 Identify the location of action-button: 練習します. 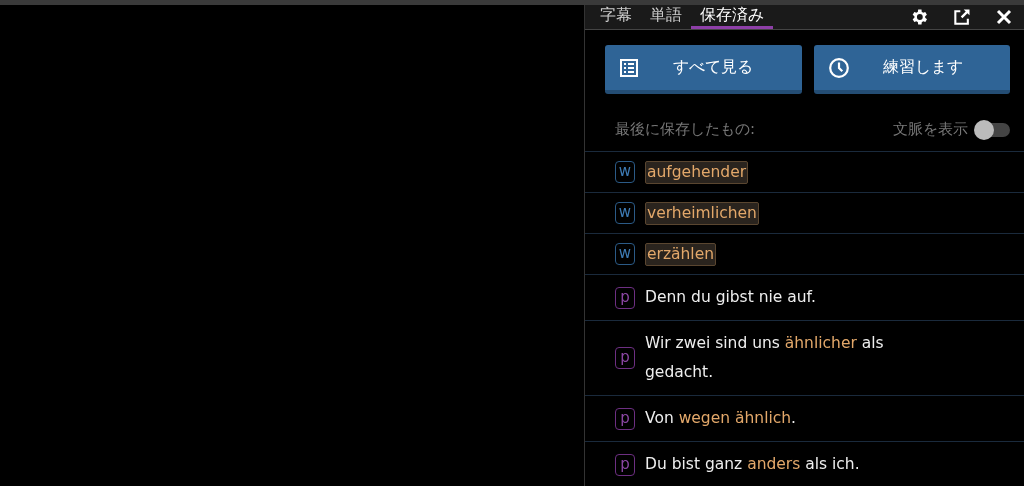
(911, 69).